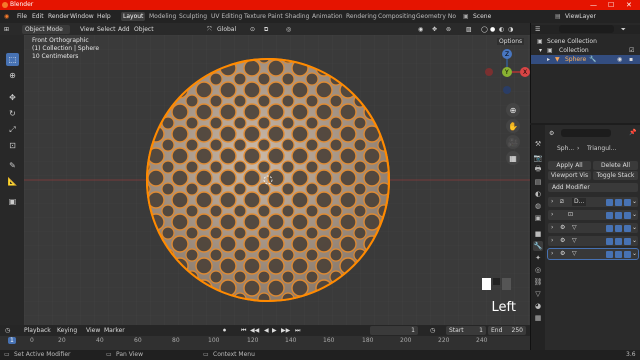 This screenshot has width=640, height=360. What do you see at coordinates (538, 158) in the screenshot?
I see `render-tab-icon: 📷` at bounding box center [538, 158].